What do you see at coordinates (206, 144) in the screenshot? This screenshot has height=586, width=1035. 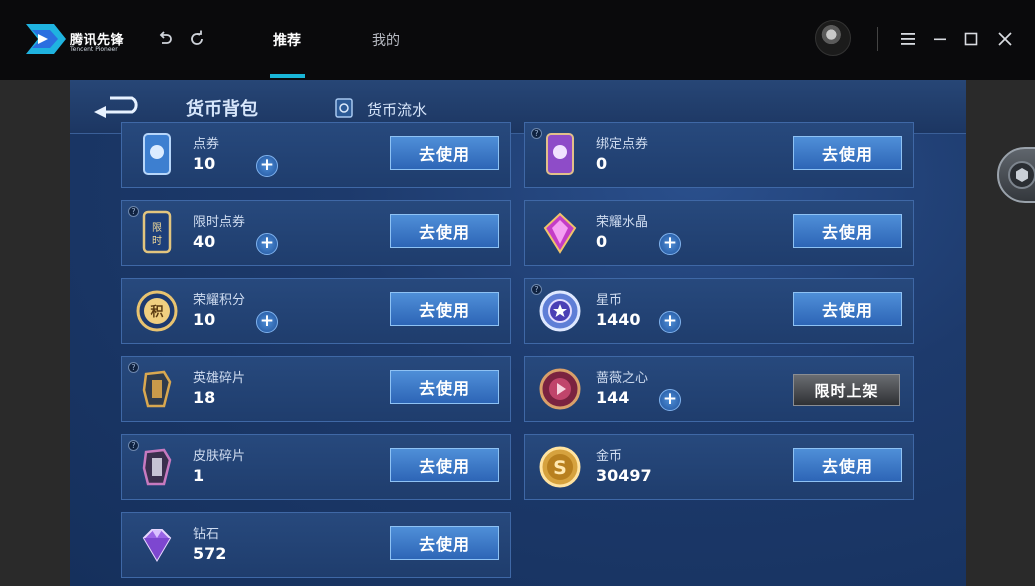 I see `currency-name: 点券` at bounding box center [206, 144].